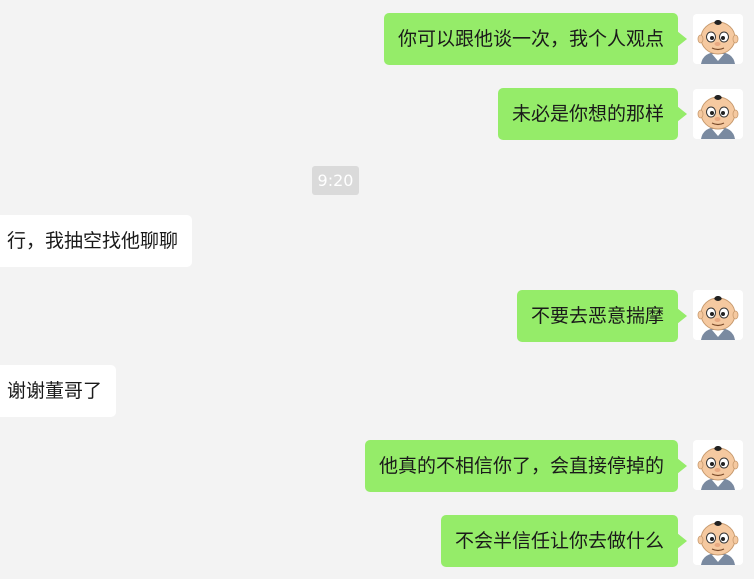 The image size is (754, 579). Describe the element at coordinates (592, 114) in the screenshot. I see `message-bubble-outgoing: 未必是你想的那样` at that location.